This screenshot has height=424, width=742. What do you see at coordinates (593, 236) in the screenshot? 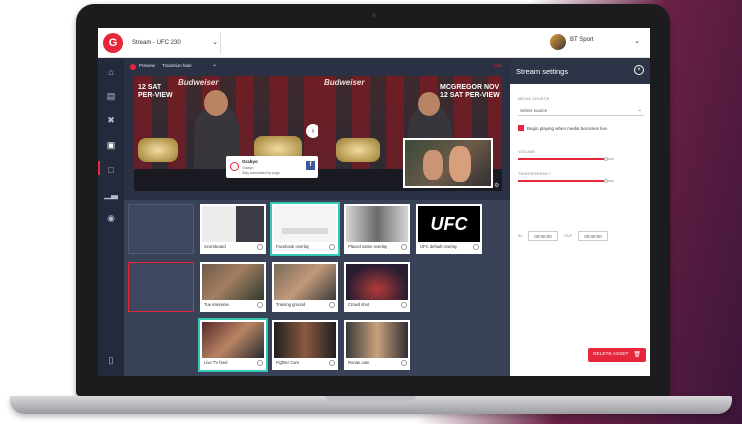
I see `out-time-field: 00:00:00` at bounding box center [593, 236].